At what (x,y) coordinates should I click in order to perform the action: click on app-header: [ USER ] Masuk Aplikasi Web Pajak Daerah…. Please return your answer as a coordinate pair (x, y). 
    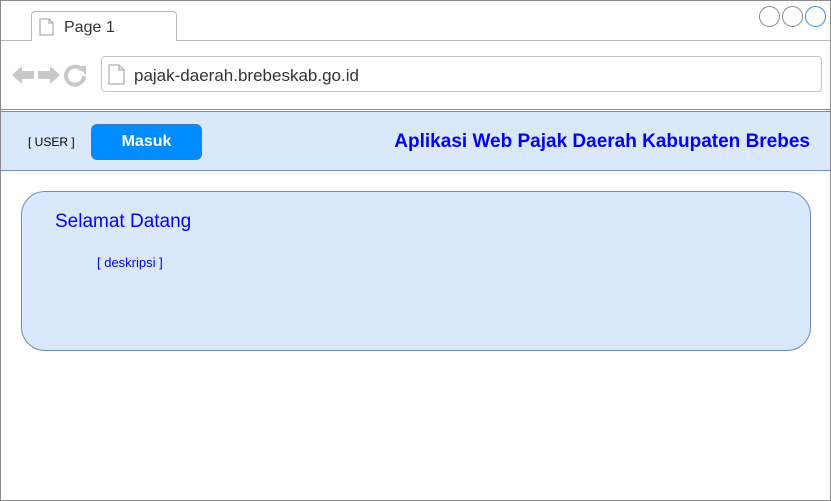
    Looking at the image, I should click on (415, 141).